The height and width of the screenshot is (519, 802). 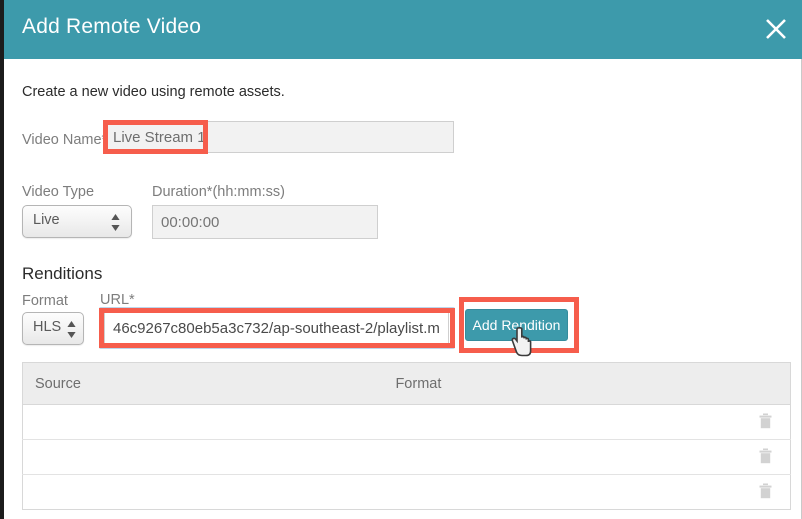 What do you see at coordinates (47, 327) in the screenshot?
I see `format-value: HLS` at bounding box center [47, 327].